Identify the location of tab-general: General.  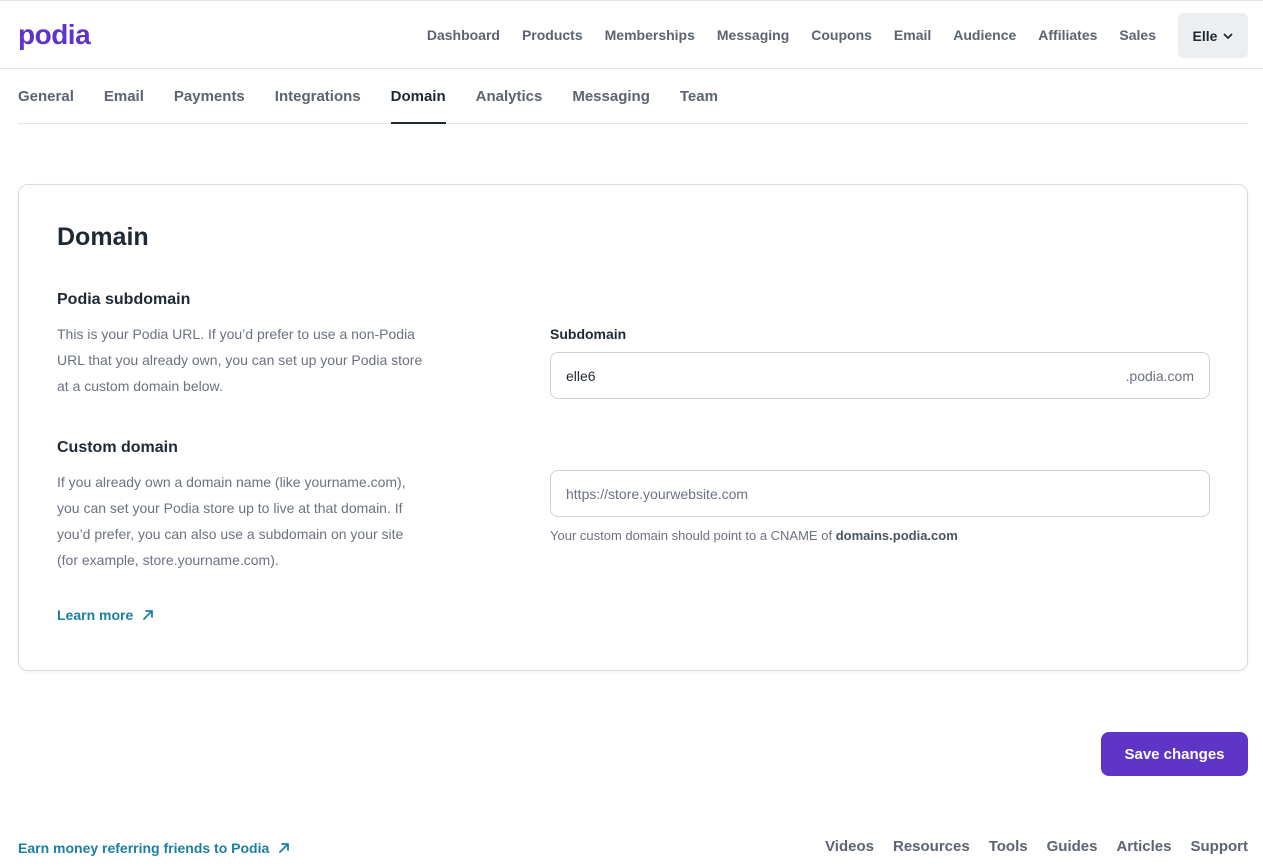
(46, 96).